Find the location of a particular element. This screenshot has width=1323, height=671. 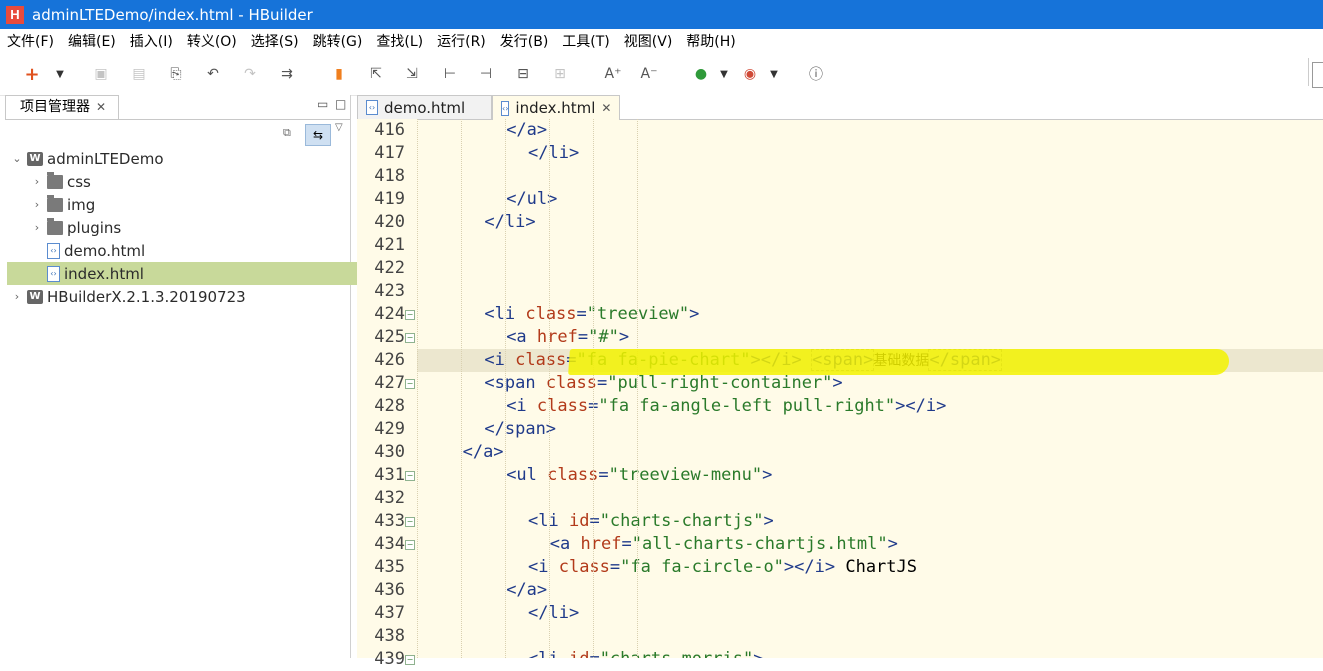

tree-item: › css is located at coordinates (190, 181).